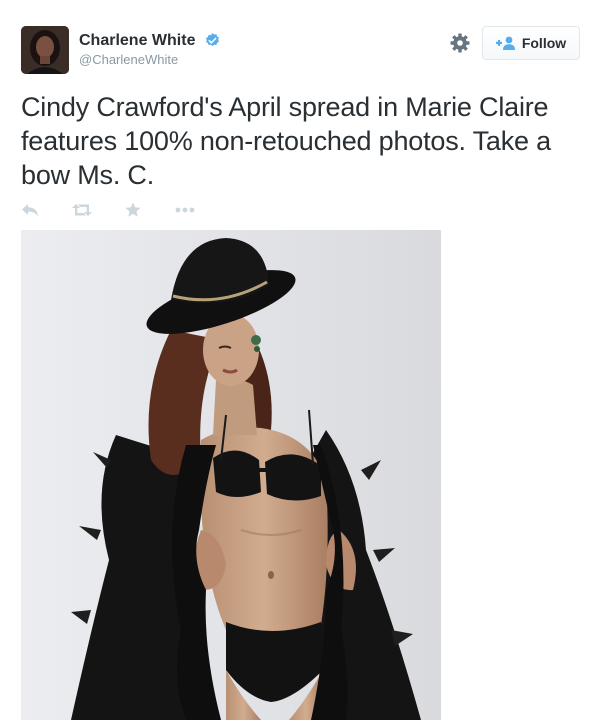 This screenshot has width=607, height=720. I want to click on follow-button: Follow, so click(531, 43).